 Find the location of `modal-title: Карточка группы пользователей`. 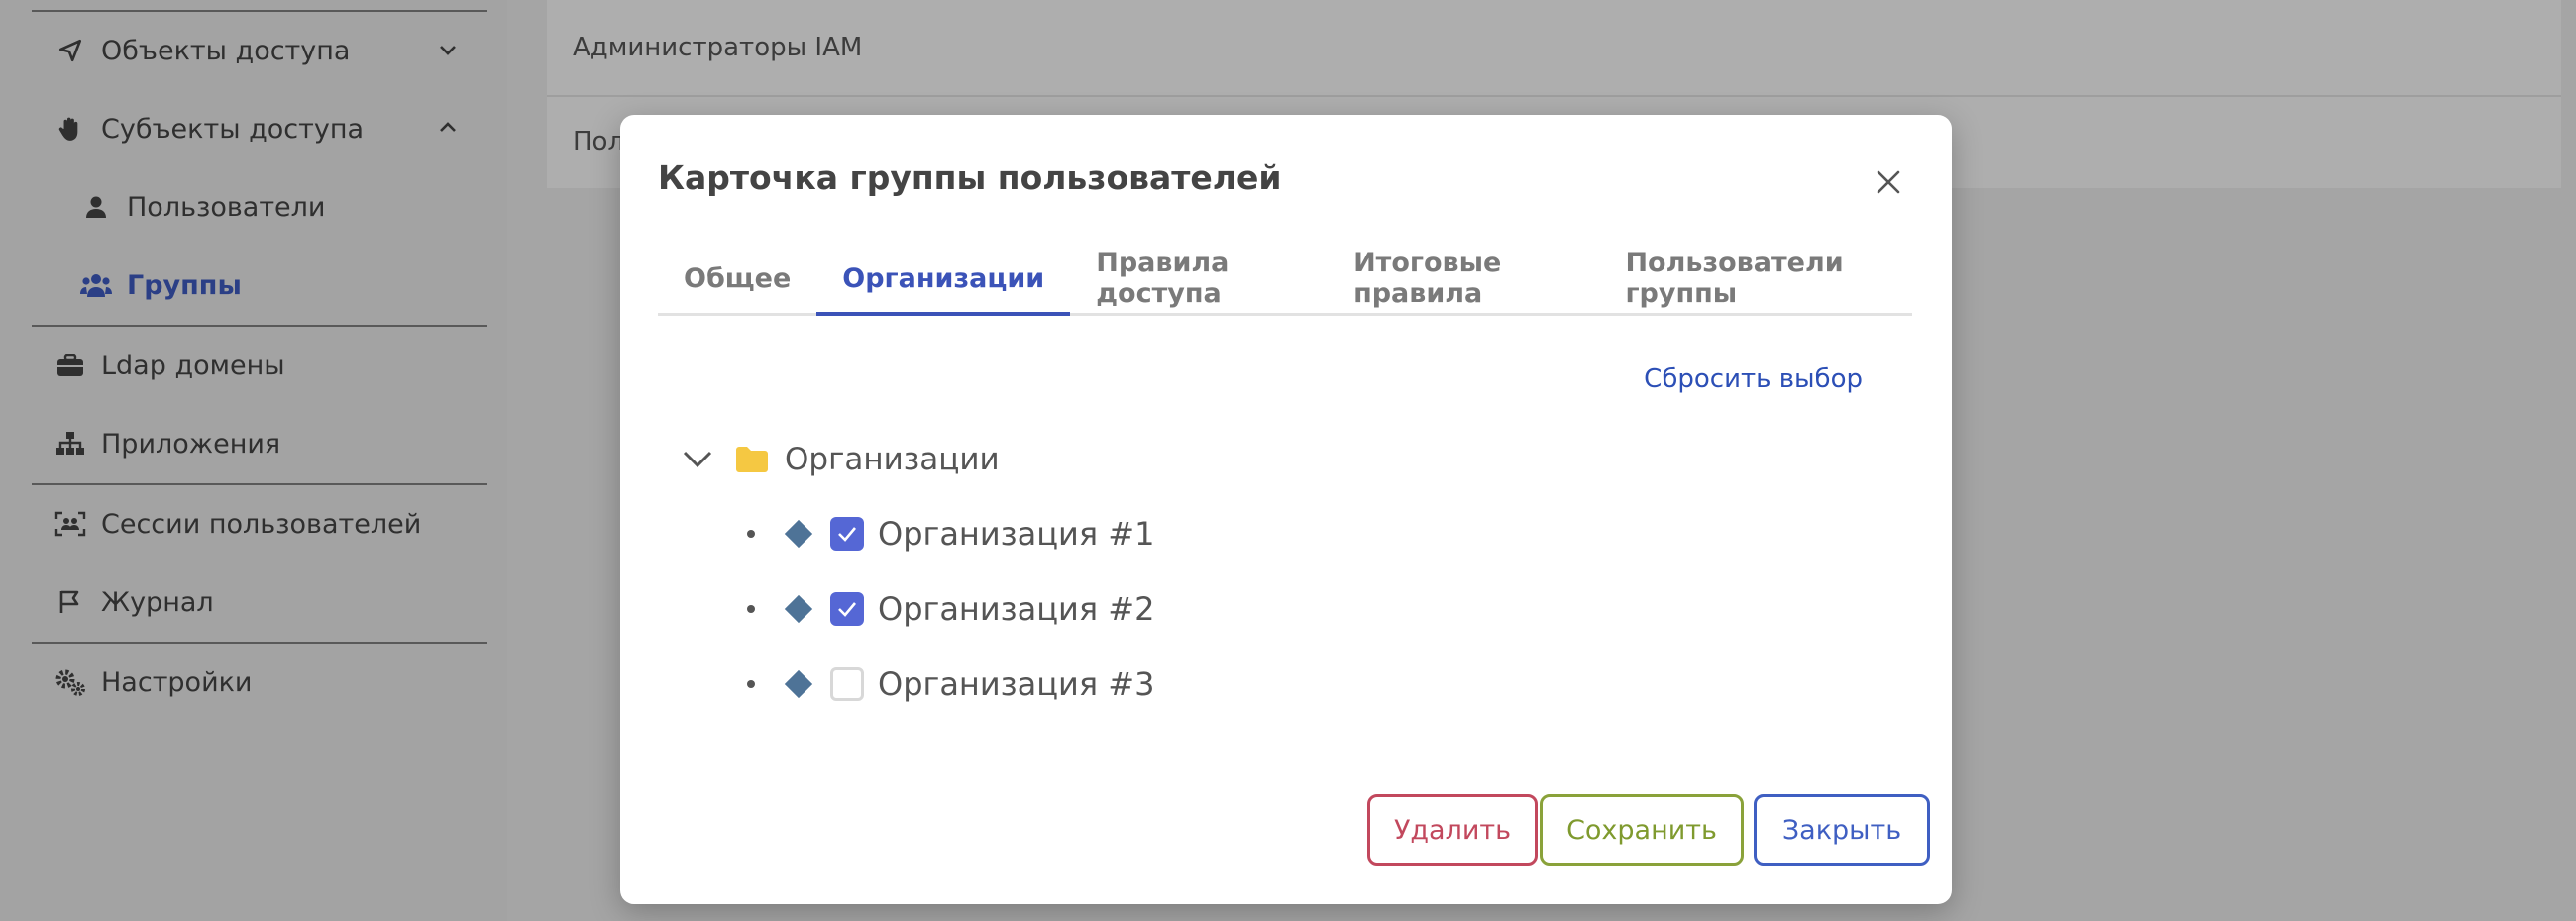

modal-title: Карточка группы пользователей is located at coordinates (970, 177).